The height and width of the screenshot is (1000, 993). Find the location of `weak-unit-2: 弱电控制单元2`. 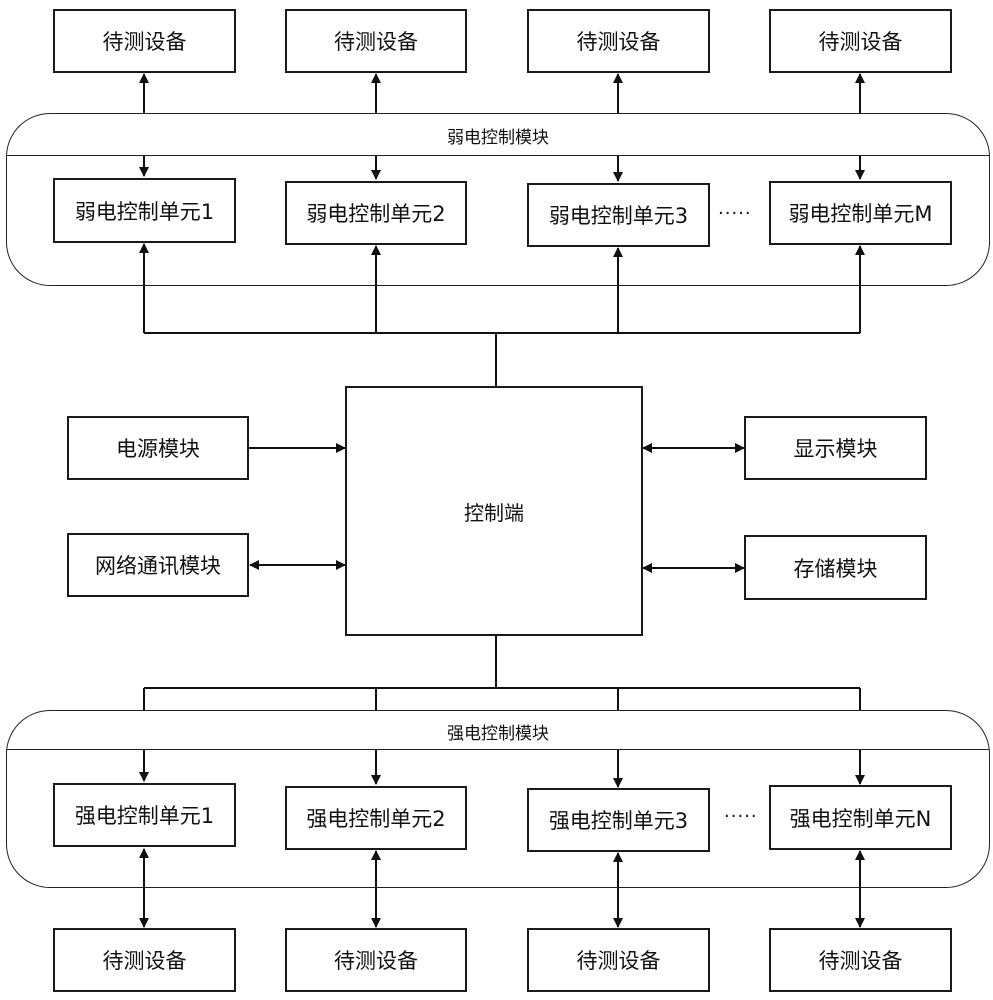

weak-unit-2: 弱电控制单元2 is located at coordinates (376, 213).